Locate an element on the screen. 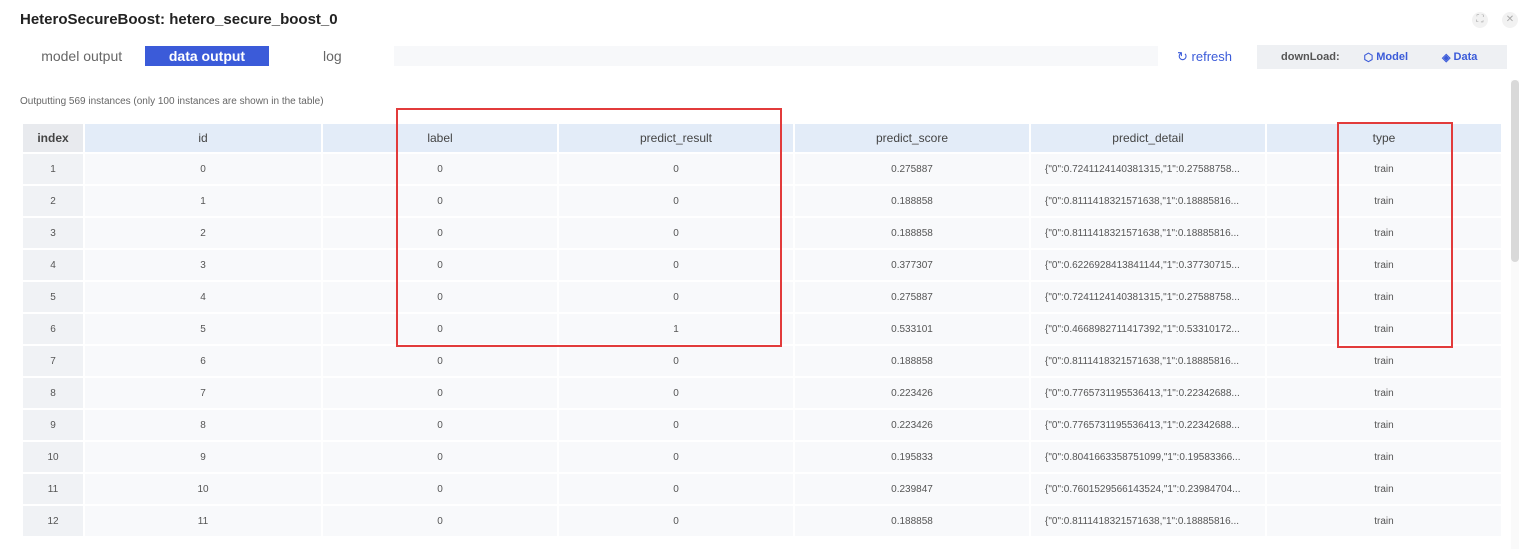  download-data-label: Data is located at coordinates (1465, 57).